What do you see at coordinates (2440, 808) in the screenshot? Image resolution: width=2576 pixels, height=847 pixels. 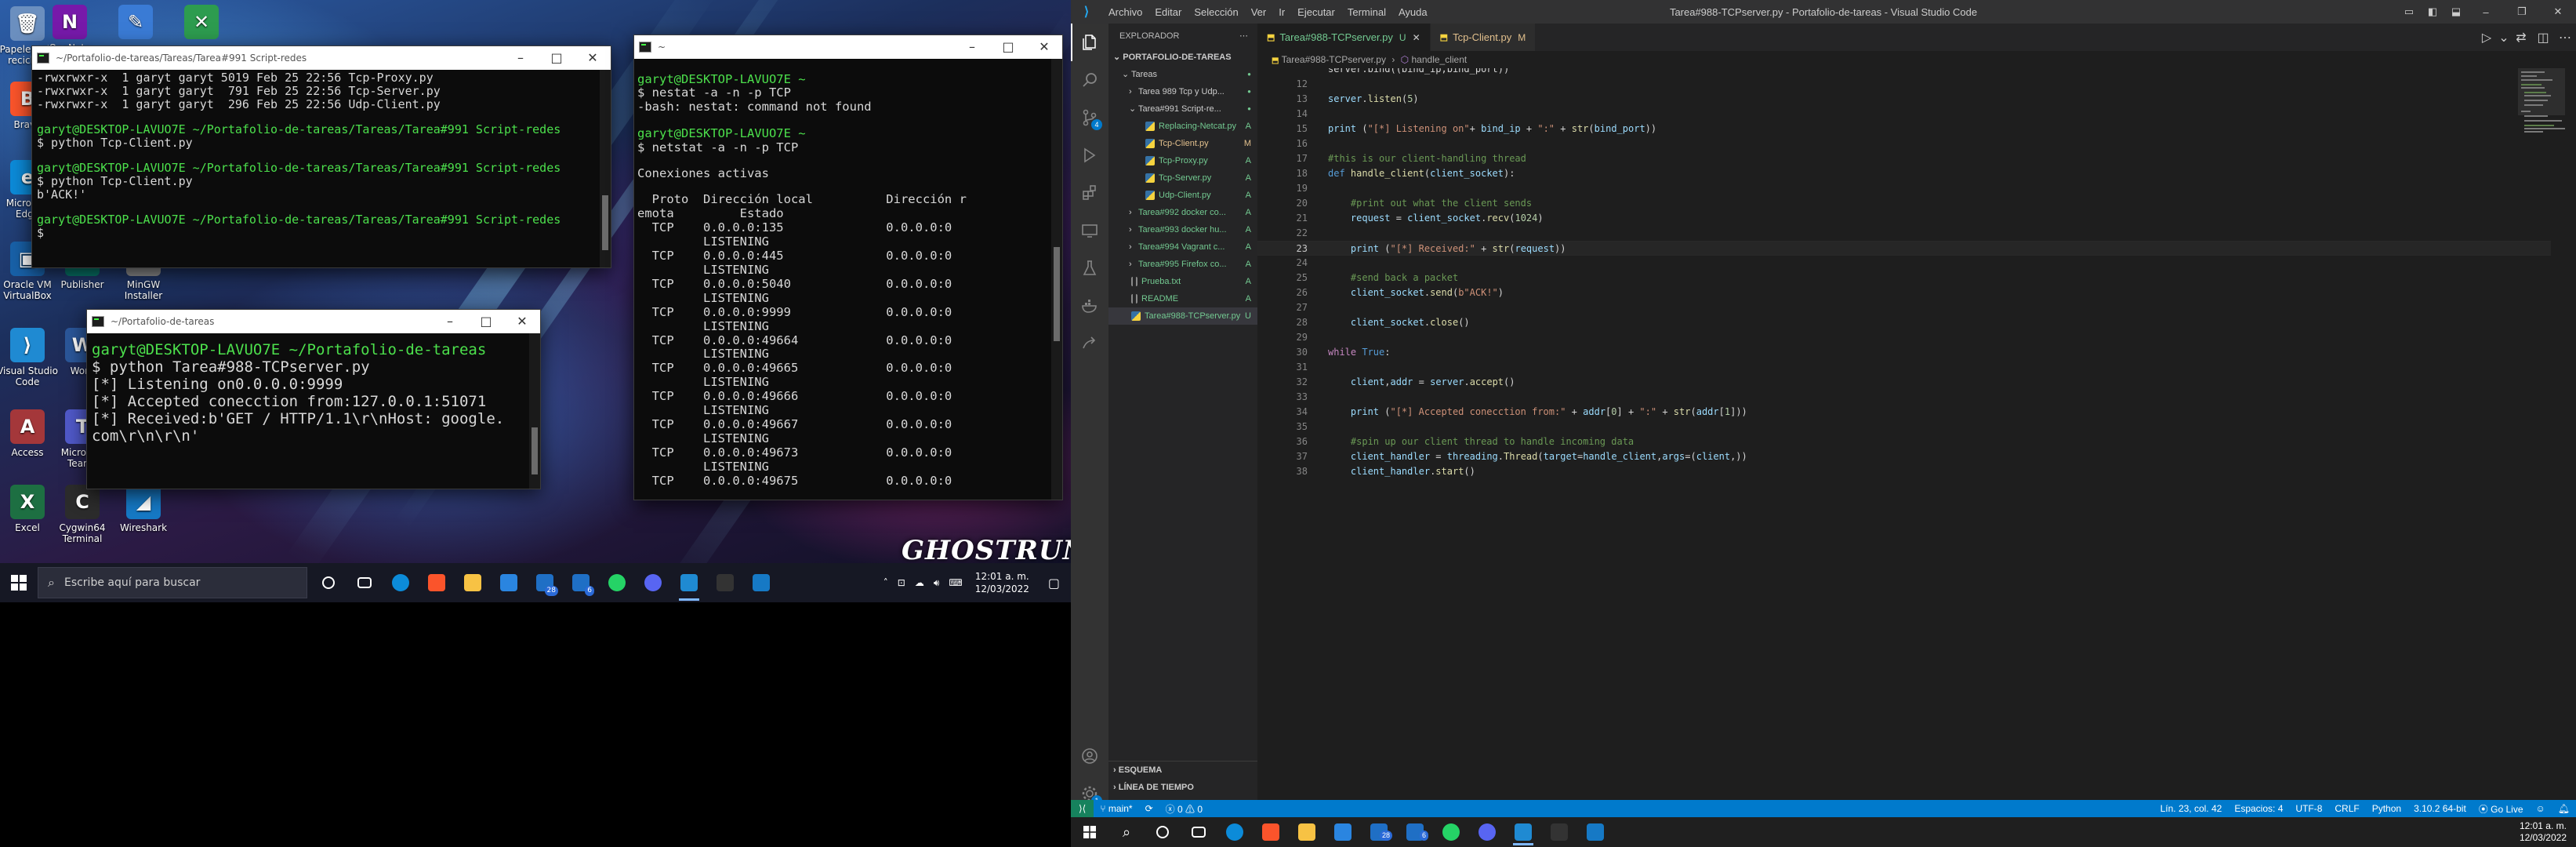 I see `python-interpreter: 3.10.2 64-bit` at bounding box center [2440, 808].